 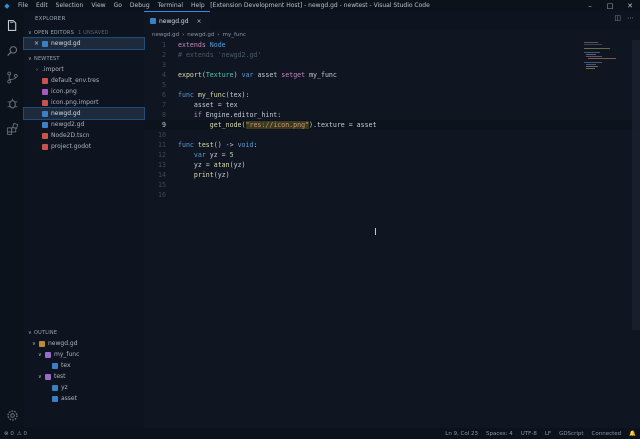 What do you see at coordinates (84, 354) in the screenshot?
I see `outline-item-my-func: ∨ my_func` at bounding box center [84, 354].